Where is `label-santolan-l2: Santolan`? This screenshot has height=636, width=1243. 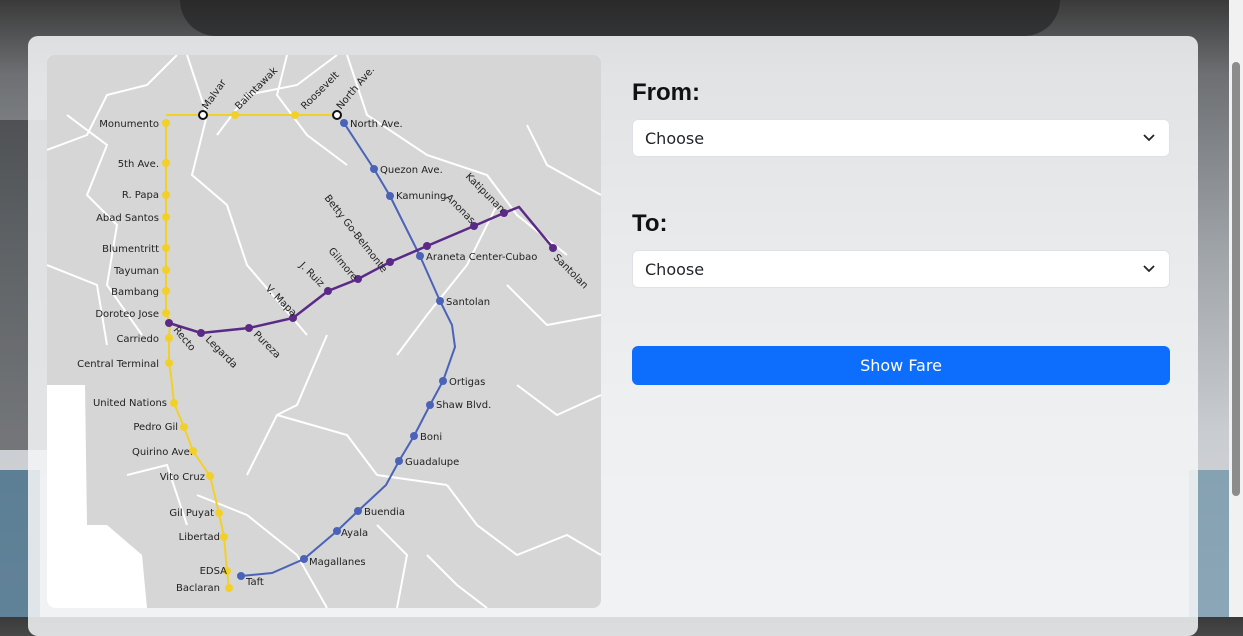
label-santolan-l2: Santolan is located at coordinates (570, 271).